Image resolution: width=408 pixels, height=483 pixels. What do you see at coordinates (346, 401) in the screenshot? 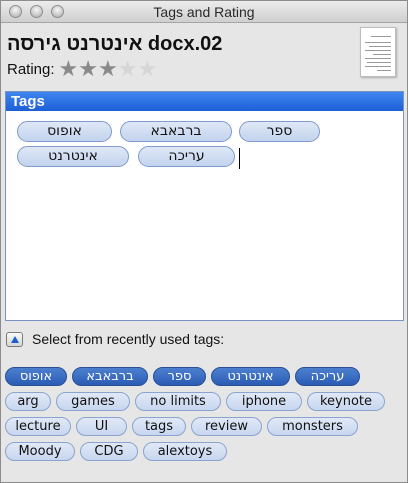
I see `recent-tag: keynote` at bounding box center [346, 401].